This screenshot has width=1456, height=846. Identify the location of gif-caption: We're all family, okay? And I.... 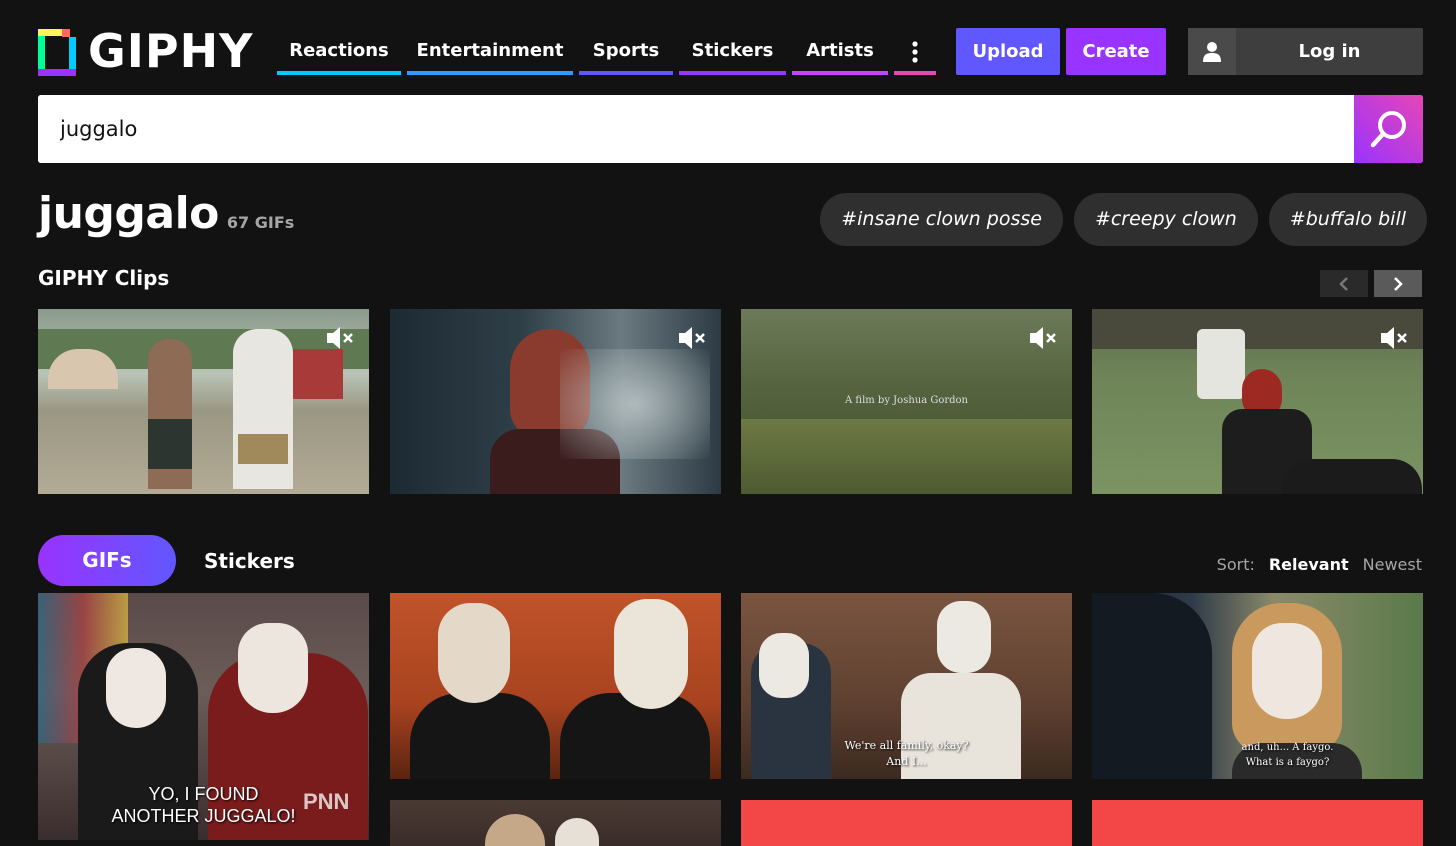
(906, 753).